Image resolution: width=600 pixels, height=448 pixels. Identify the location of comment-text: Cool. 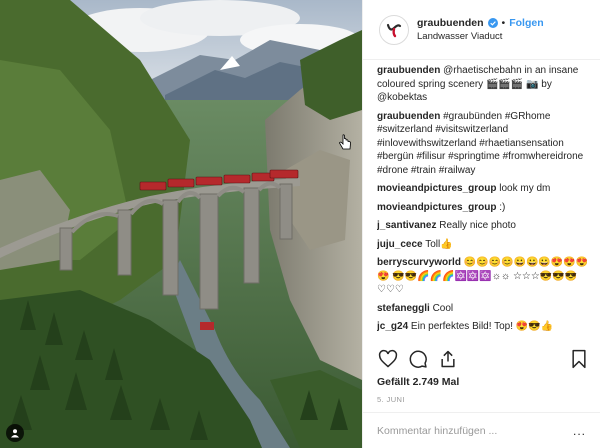
(443, 308).